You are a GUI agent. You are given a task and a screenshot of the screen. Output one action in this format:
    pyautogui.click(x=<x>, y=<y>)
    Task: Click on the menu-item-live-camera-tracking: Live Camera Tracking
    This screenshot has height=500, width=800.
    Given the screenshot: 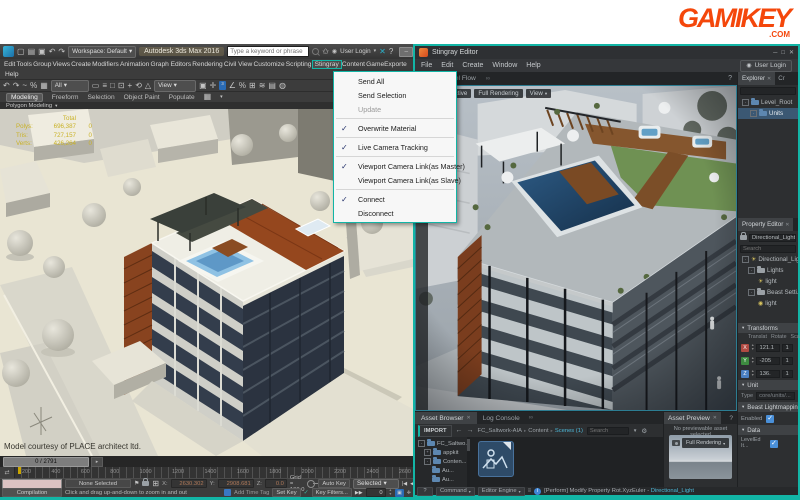 What is the action you would take?
    pyautogui.click(x=395, y=147)
    